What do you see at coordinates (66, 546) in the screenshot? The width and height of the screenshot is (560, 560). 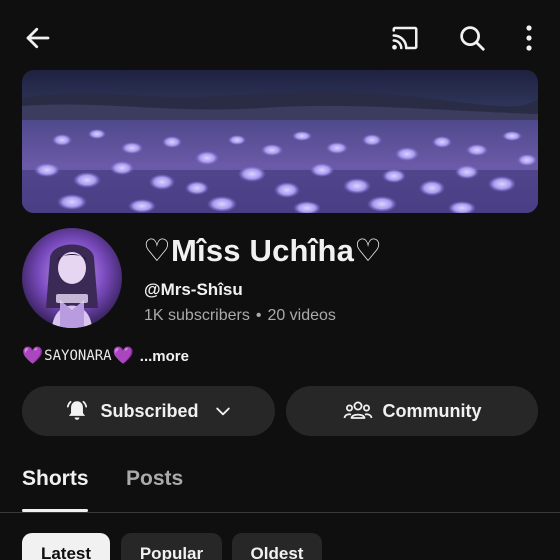 I see `chip-latest: Latest` at bounding box center [66, 546].